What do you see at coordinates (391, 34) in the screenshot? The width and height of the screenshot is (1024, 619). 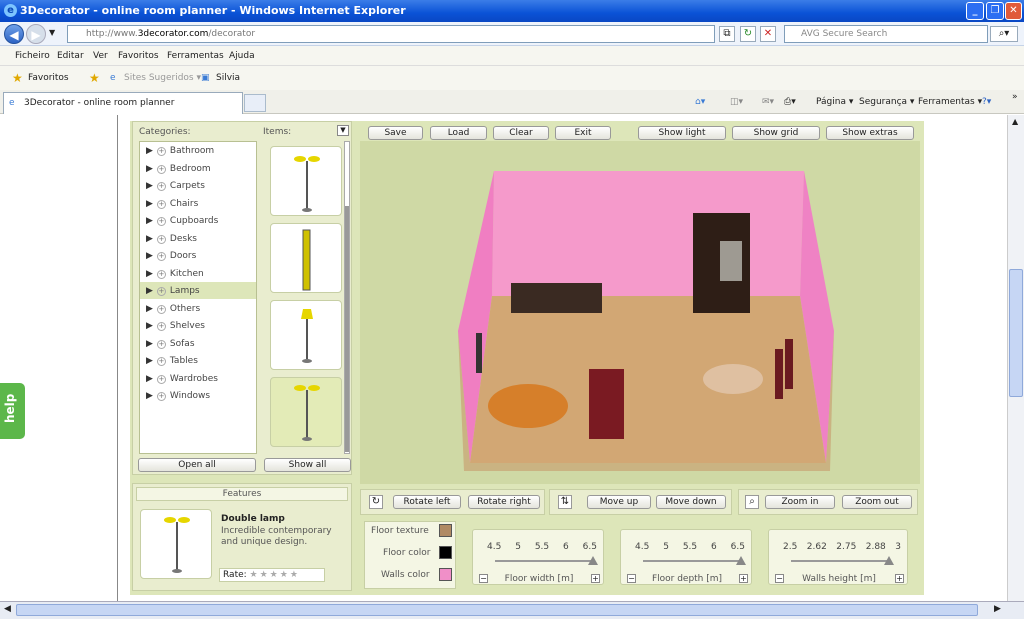 I see `address-input: http://www.3decorator.com/decorator` at bounding box center [391, 34].